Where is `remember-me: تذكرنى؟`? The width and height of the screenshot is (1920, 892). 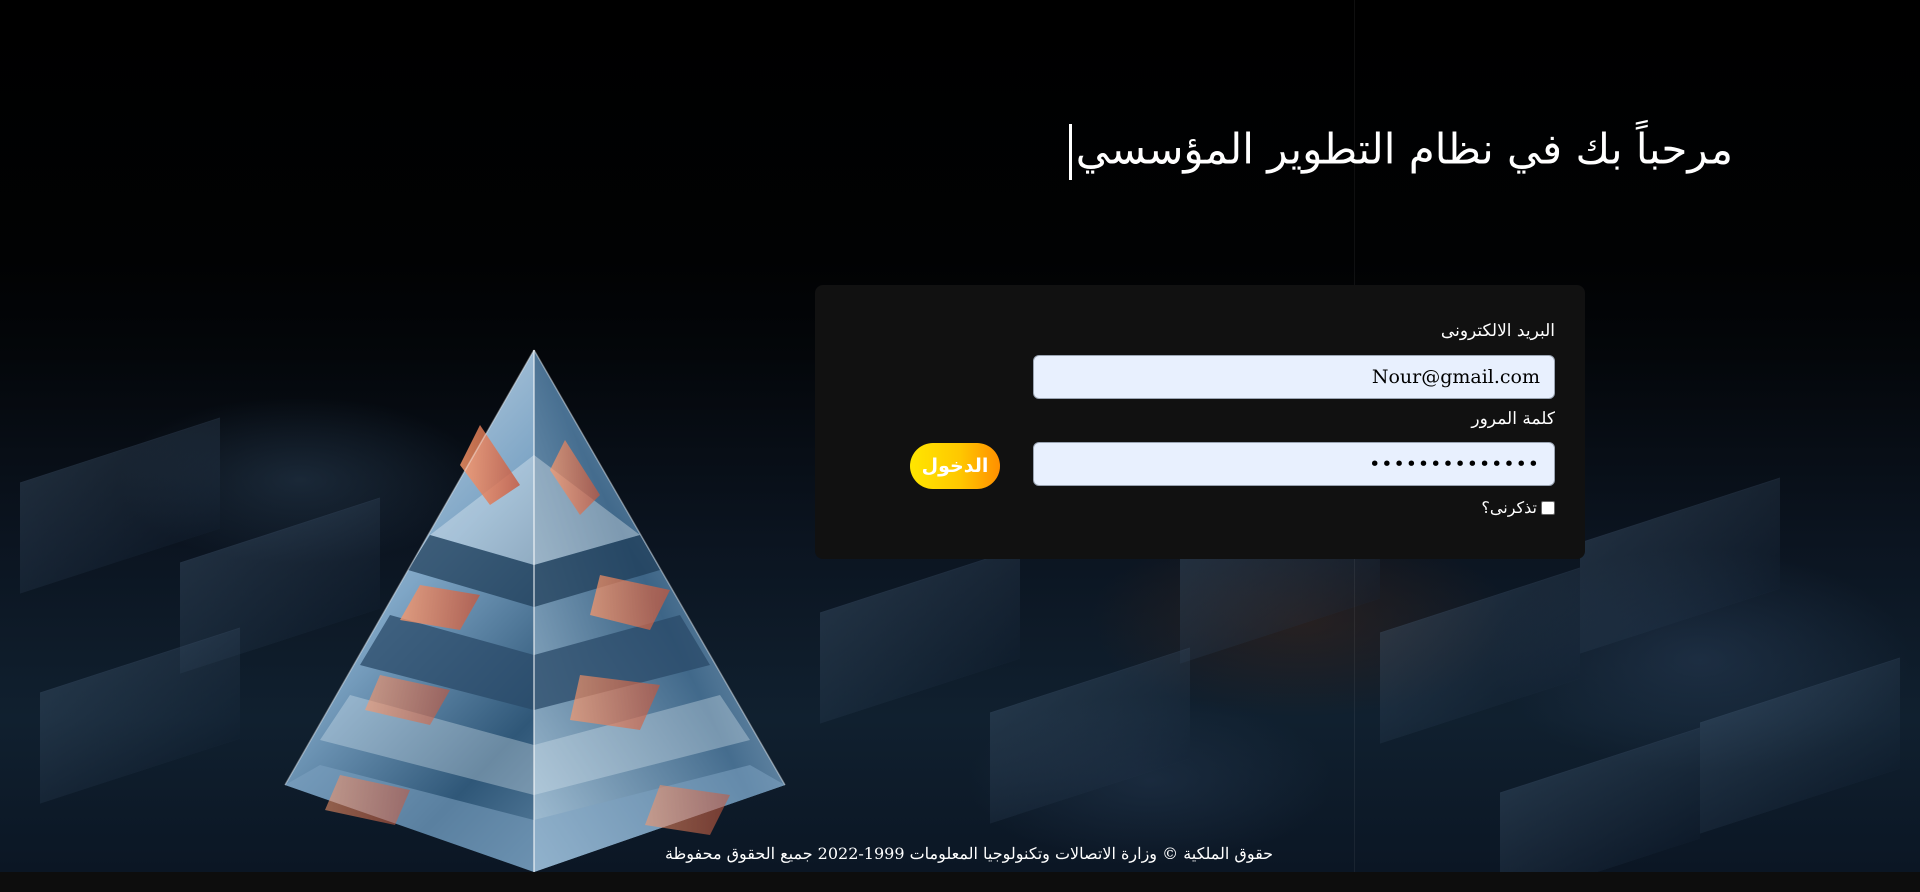
remember-me: تذكرنى؟ is located at coordinates (1518, 507).